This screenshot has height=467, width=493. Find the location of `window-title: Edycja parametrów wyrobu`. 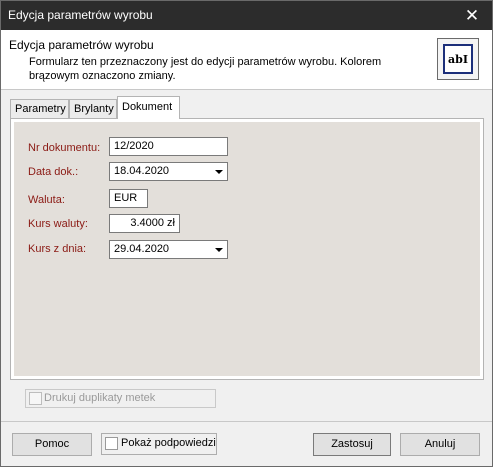

window-title: Edycja parametrów wyrobu is located at coordinates (80, 15).